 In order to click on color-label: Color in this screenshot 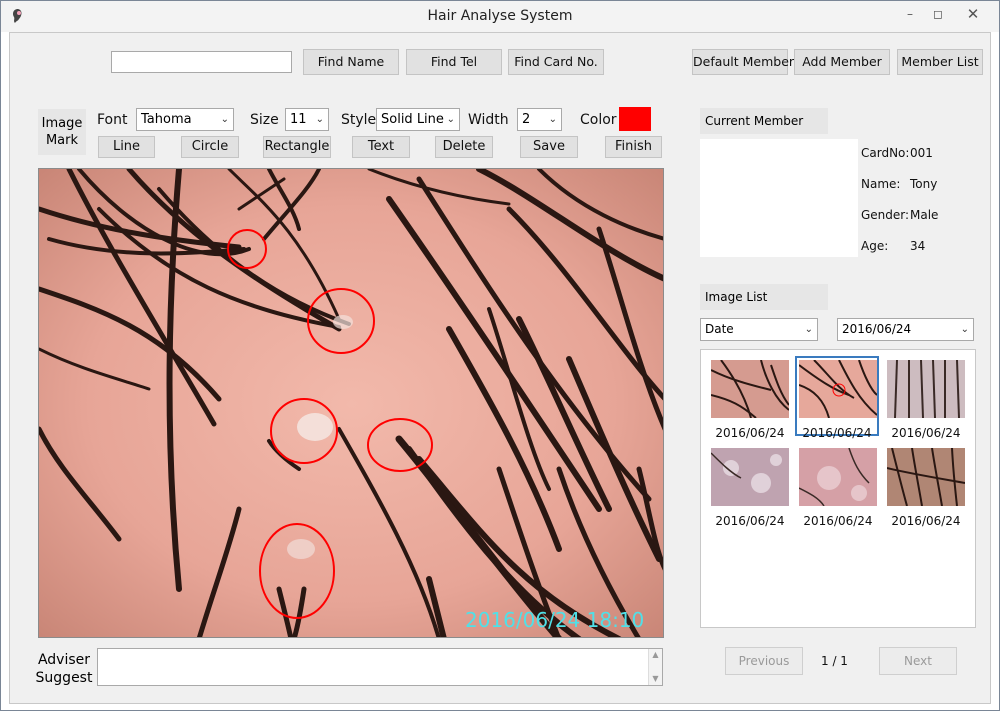, I will do `click(598, 120)`.